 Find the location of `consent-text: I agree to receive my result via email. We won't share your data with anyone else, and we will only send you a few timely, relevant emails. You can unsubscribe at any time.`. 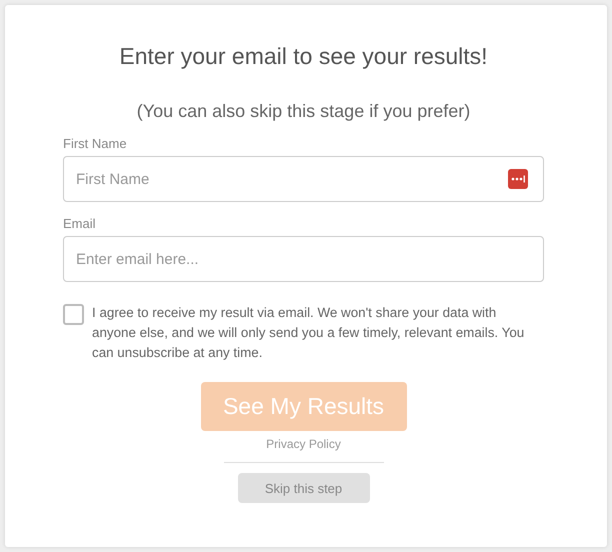

consent-text: I agree to receive my result via email. We won't share your data with anyone else, and we will only send you a few timely, relevant emails. You can unsubscribe at any time. is located at coordinates (309, 333).